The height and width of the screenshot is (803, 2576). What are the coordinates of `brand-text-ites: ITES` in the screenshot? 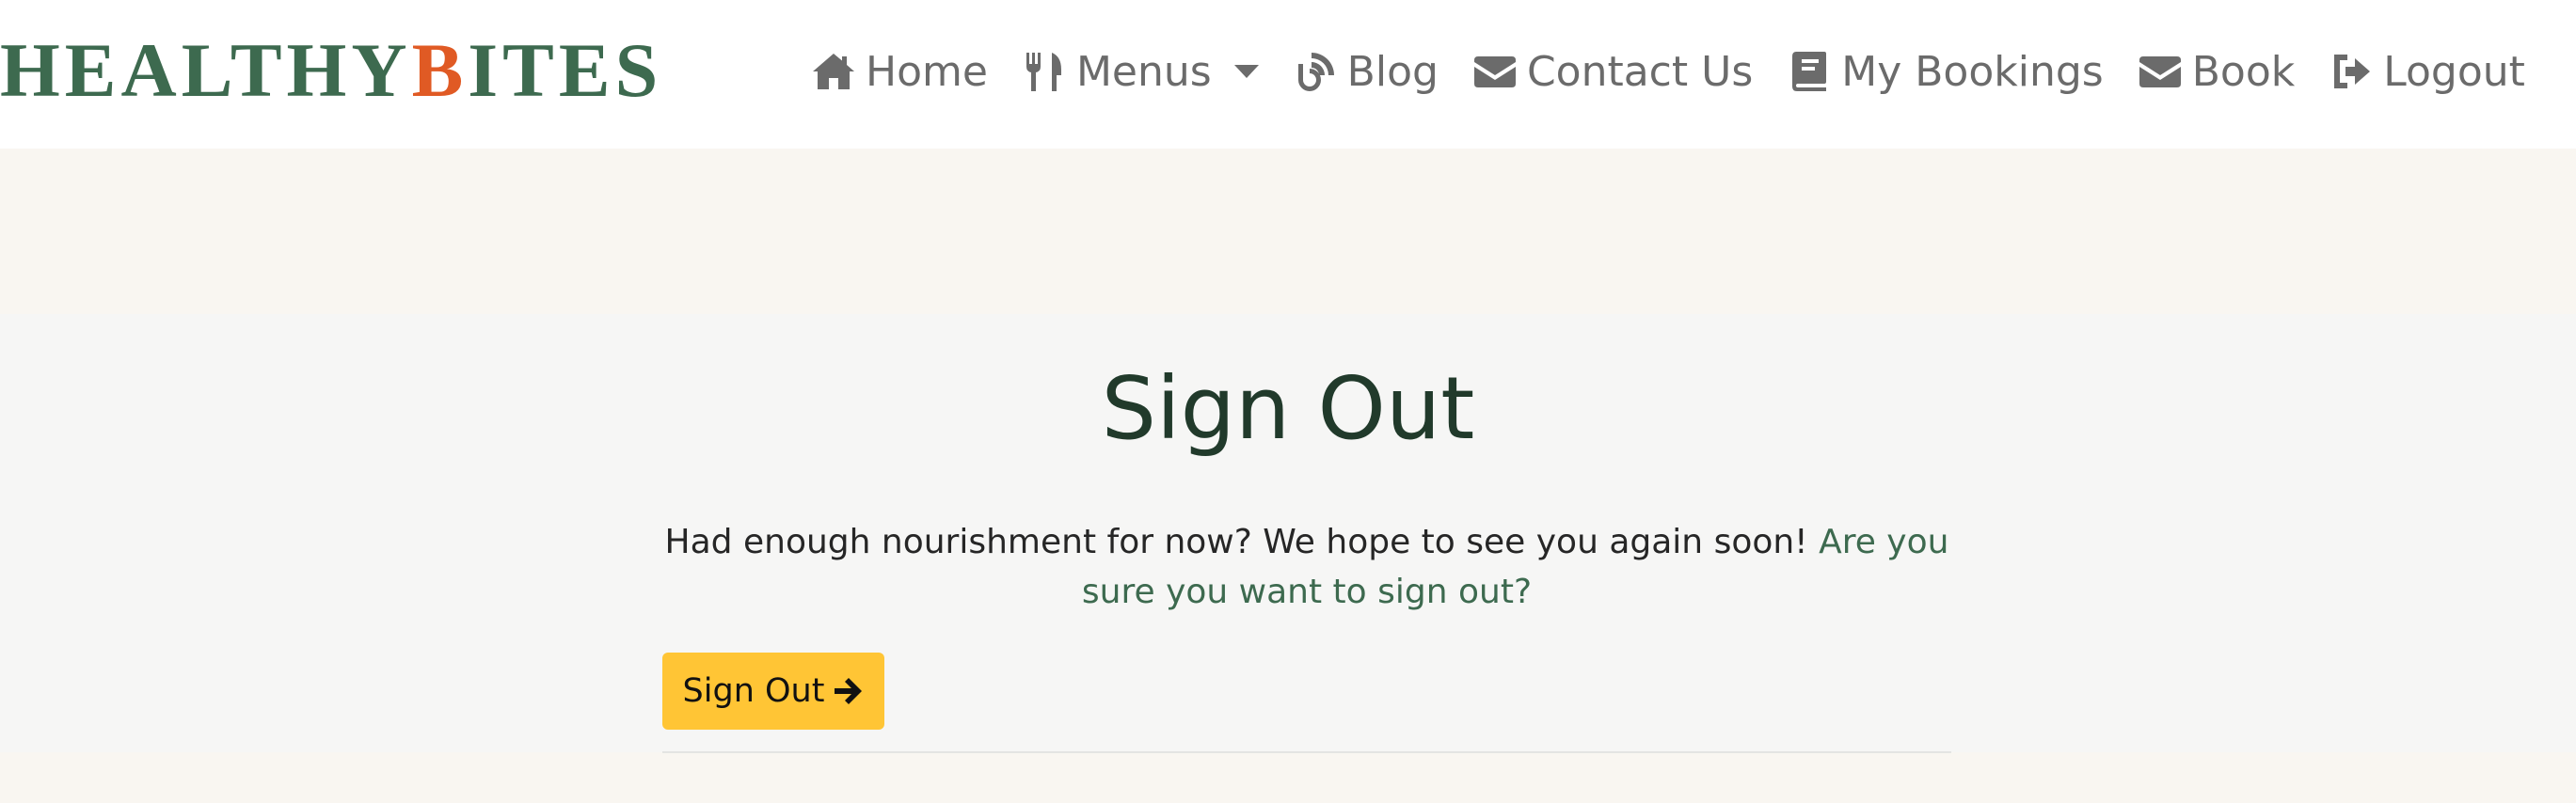 It's located at (565, 70).